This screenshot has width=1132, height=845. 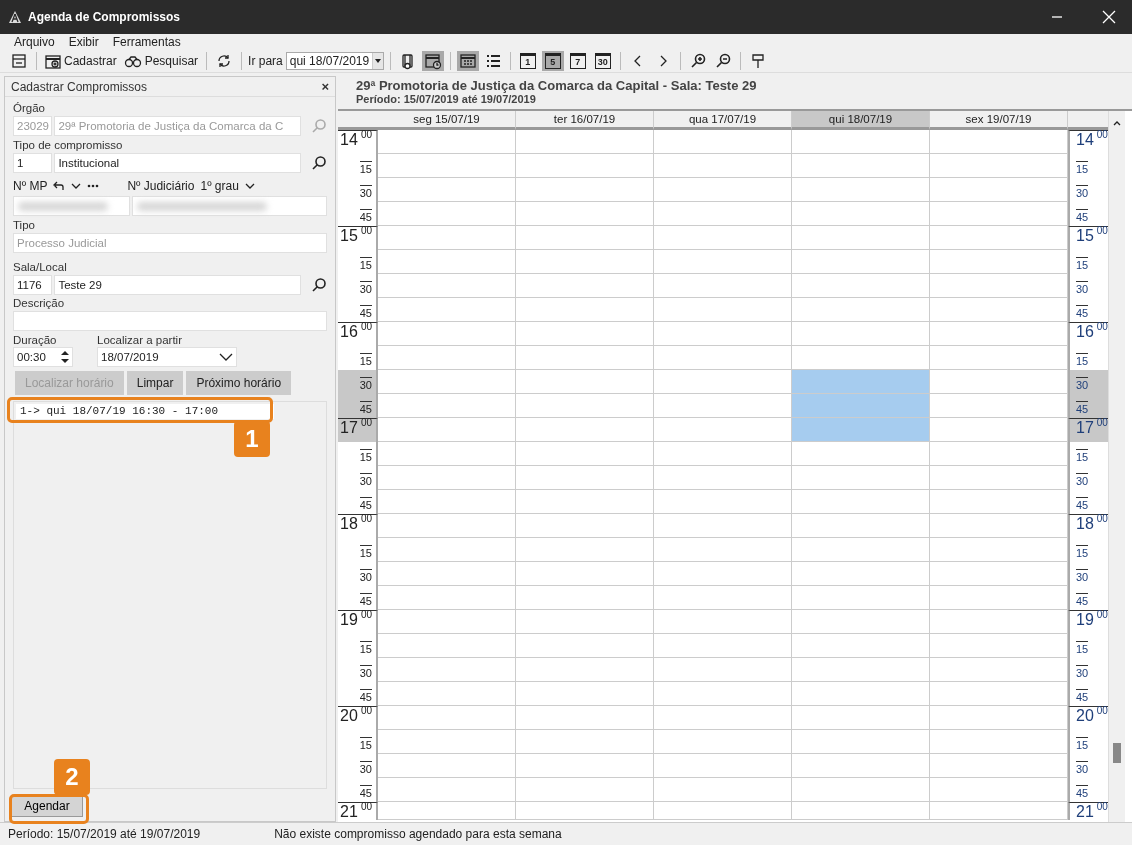 What do you see at coordinates (76, 186) in the screenshot?
I see `chevron-down-icon` at bounding box center [76, 186].